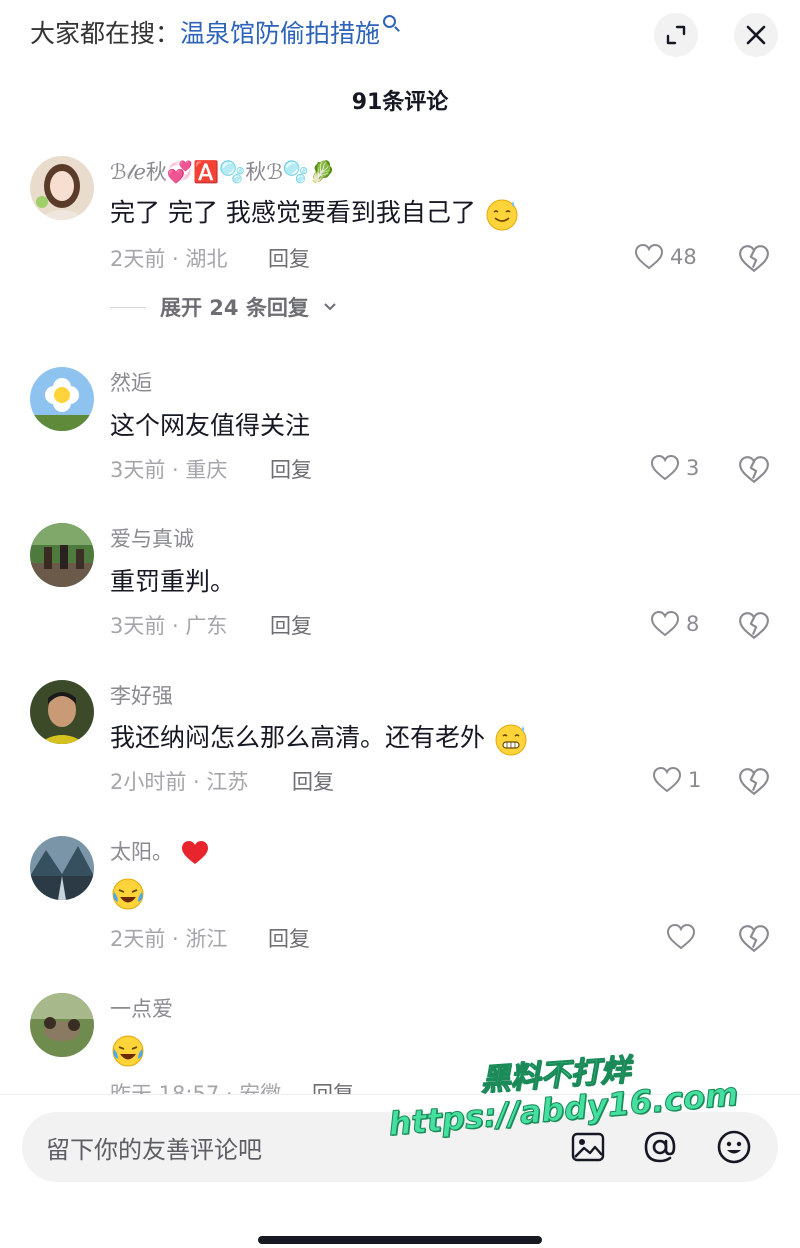  Describe the element at coordinates (148, 782) in the screenshot. I see `comment-time: 2小时前` at that location.